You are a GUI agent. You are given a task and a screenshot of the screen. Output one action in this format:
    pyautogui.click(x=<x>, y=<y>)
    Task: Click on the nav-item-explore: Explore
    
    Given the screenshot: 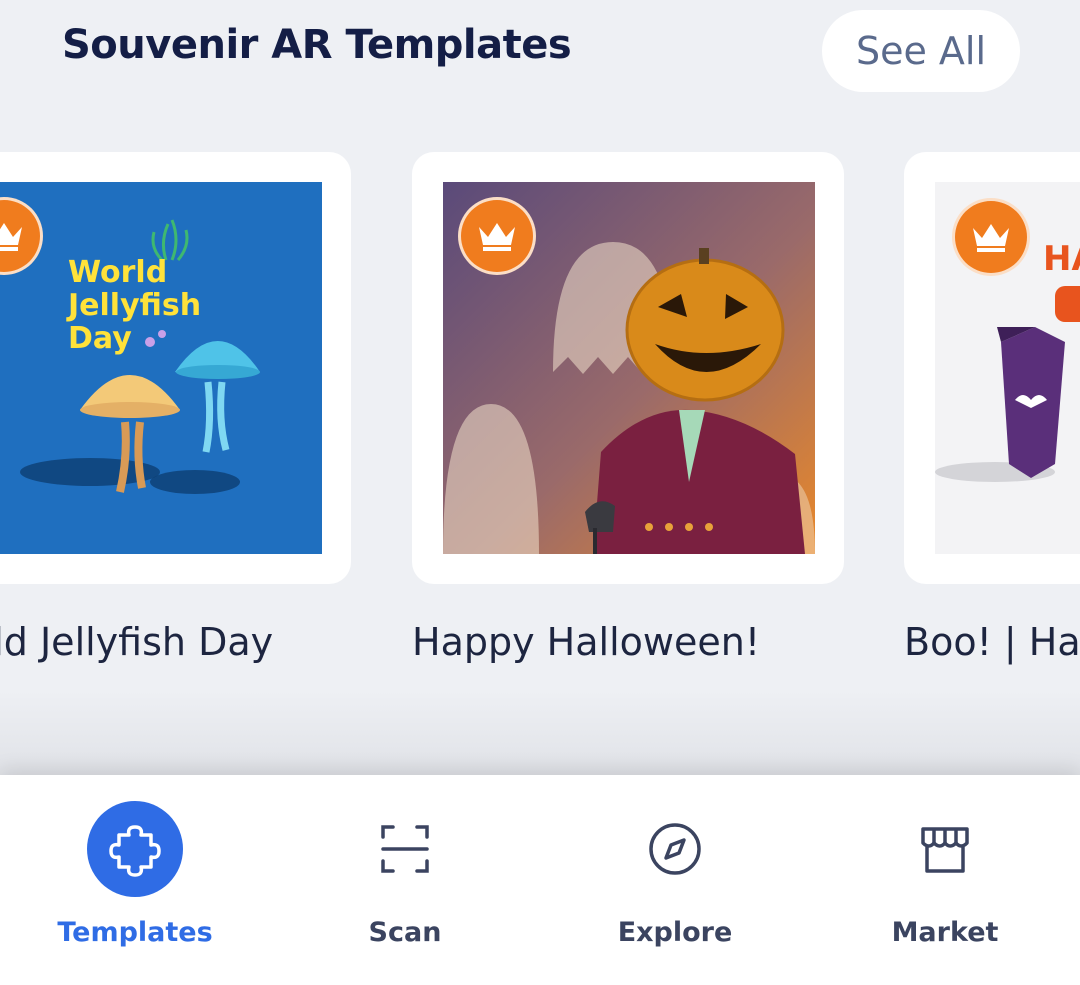 What is the action you would take?
    pyautogui.click(x=675, y=880)
    